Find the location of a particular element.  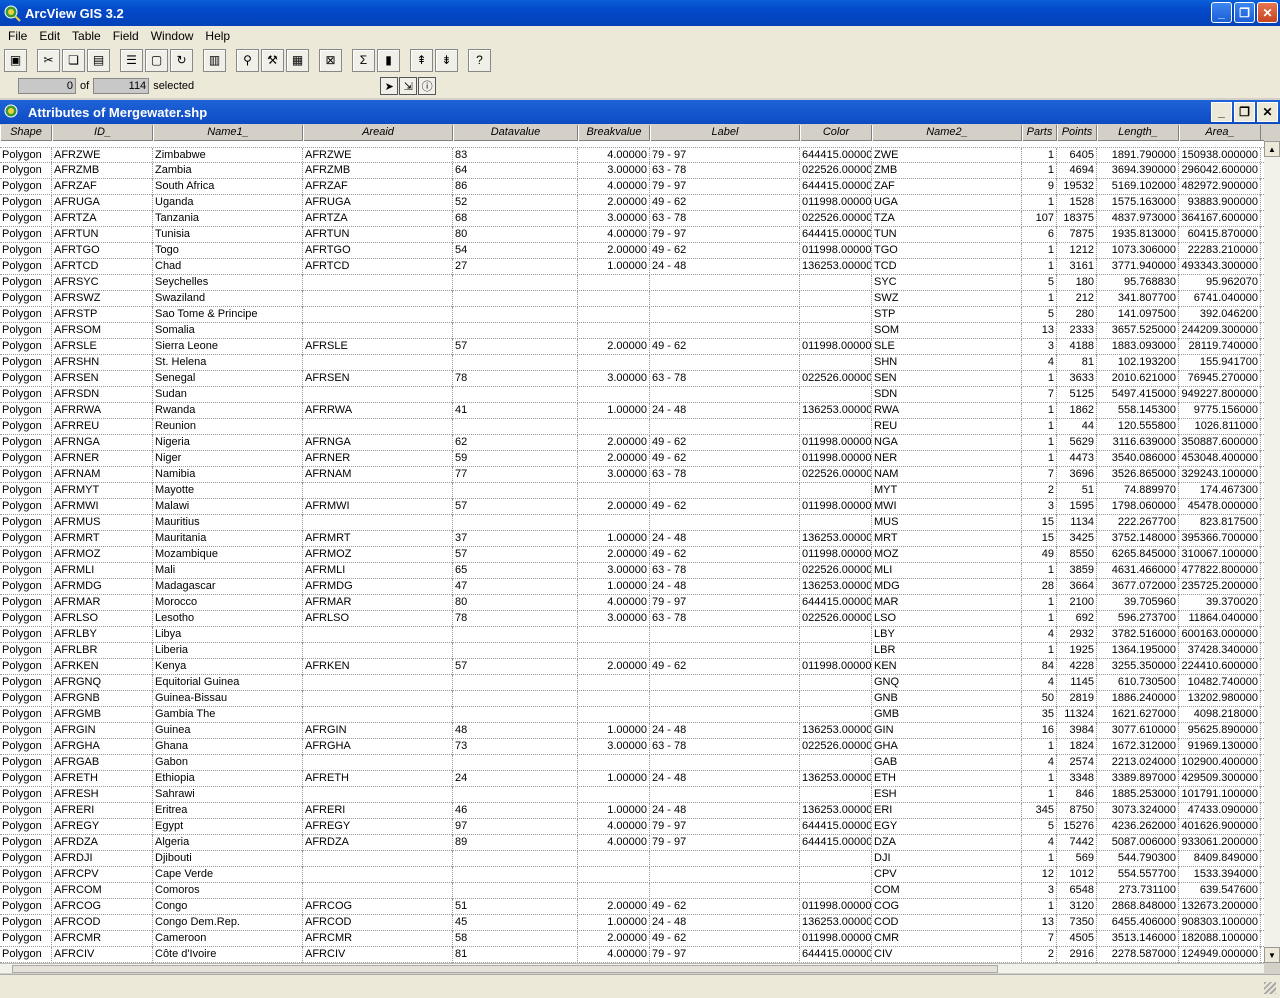

table-cell: 60415.870000 is located at coordinates (1220, 235).